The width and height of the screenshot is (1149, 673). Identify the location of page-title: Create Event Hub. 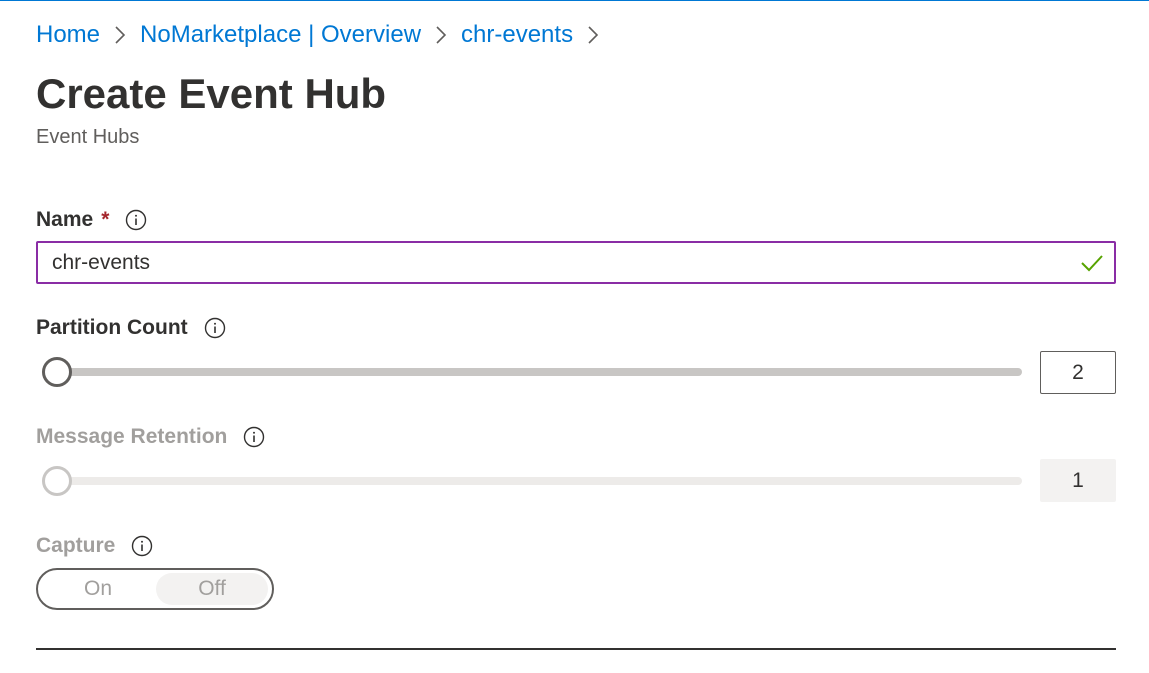
(211, 93).